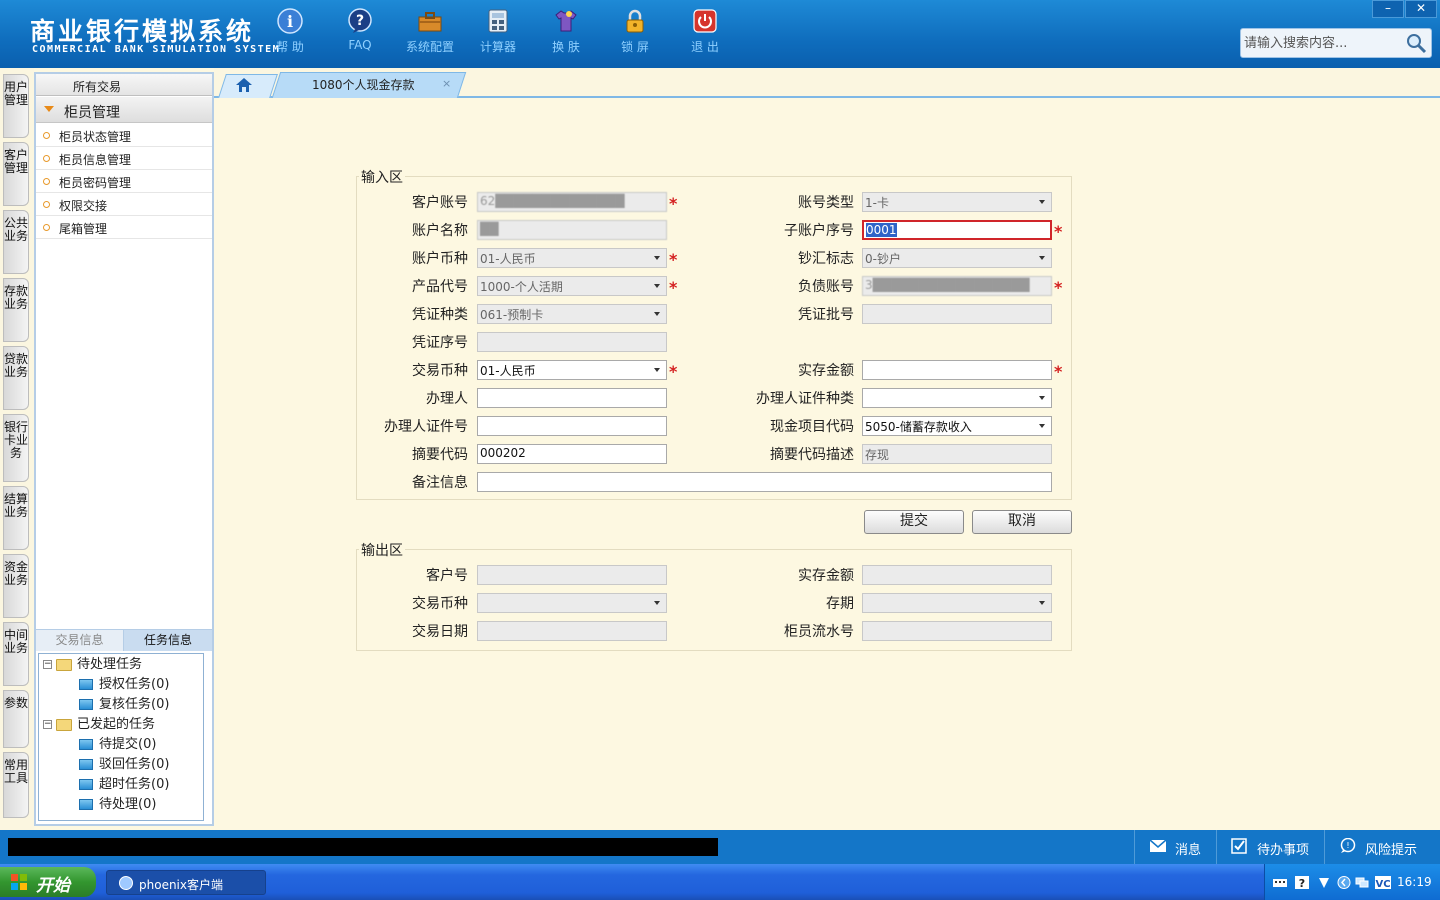  What do you see at coordinates (1421, 9) in the screenshot?
I see `close-window-button: ✕` at bounding box center [1421, 9].